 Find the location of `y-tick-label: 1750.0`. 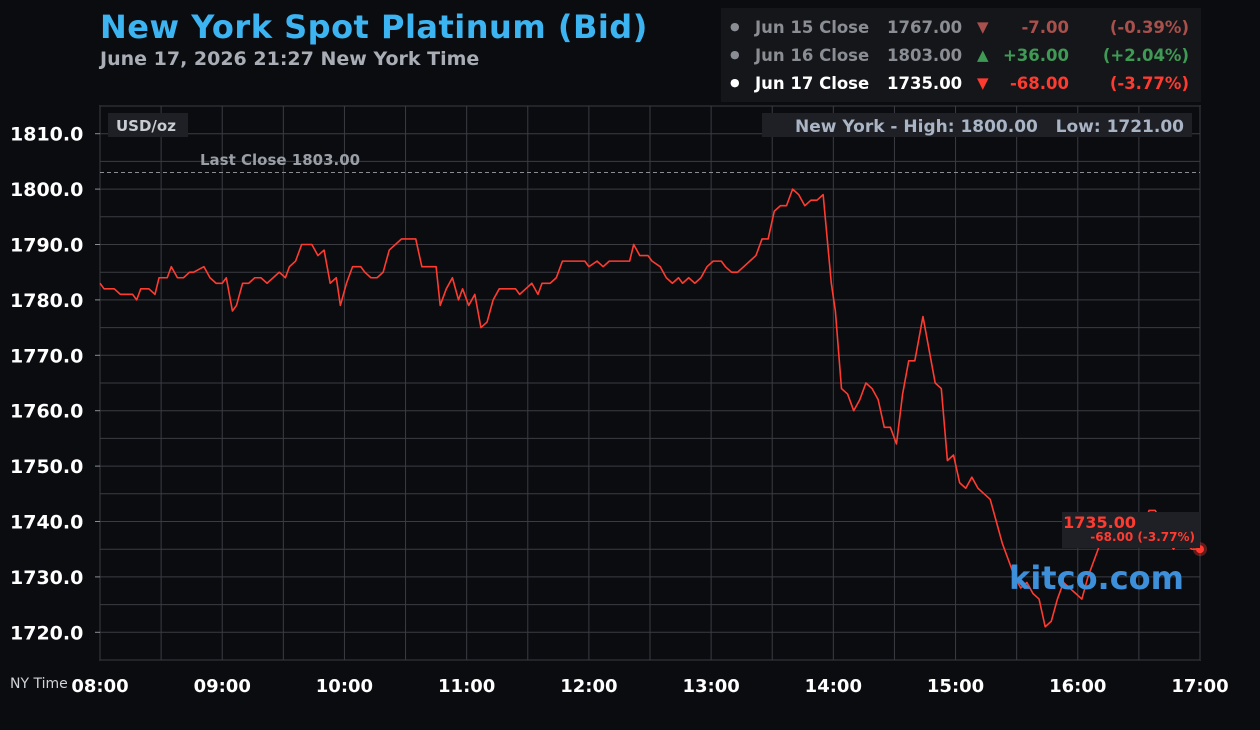

y-tick-label: 1750.0 is located at coordinates (46, 467).